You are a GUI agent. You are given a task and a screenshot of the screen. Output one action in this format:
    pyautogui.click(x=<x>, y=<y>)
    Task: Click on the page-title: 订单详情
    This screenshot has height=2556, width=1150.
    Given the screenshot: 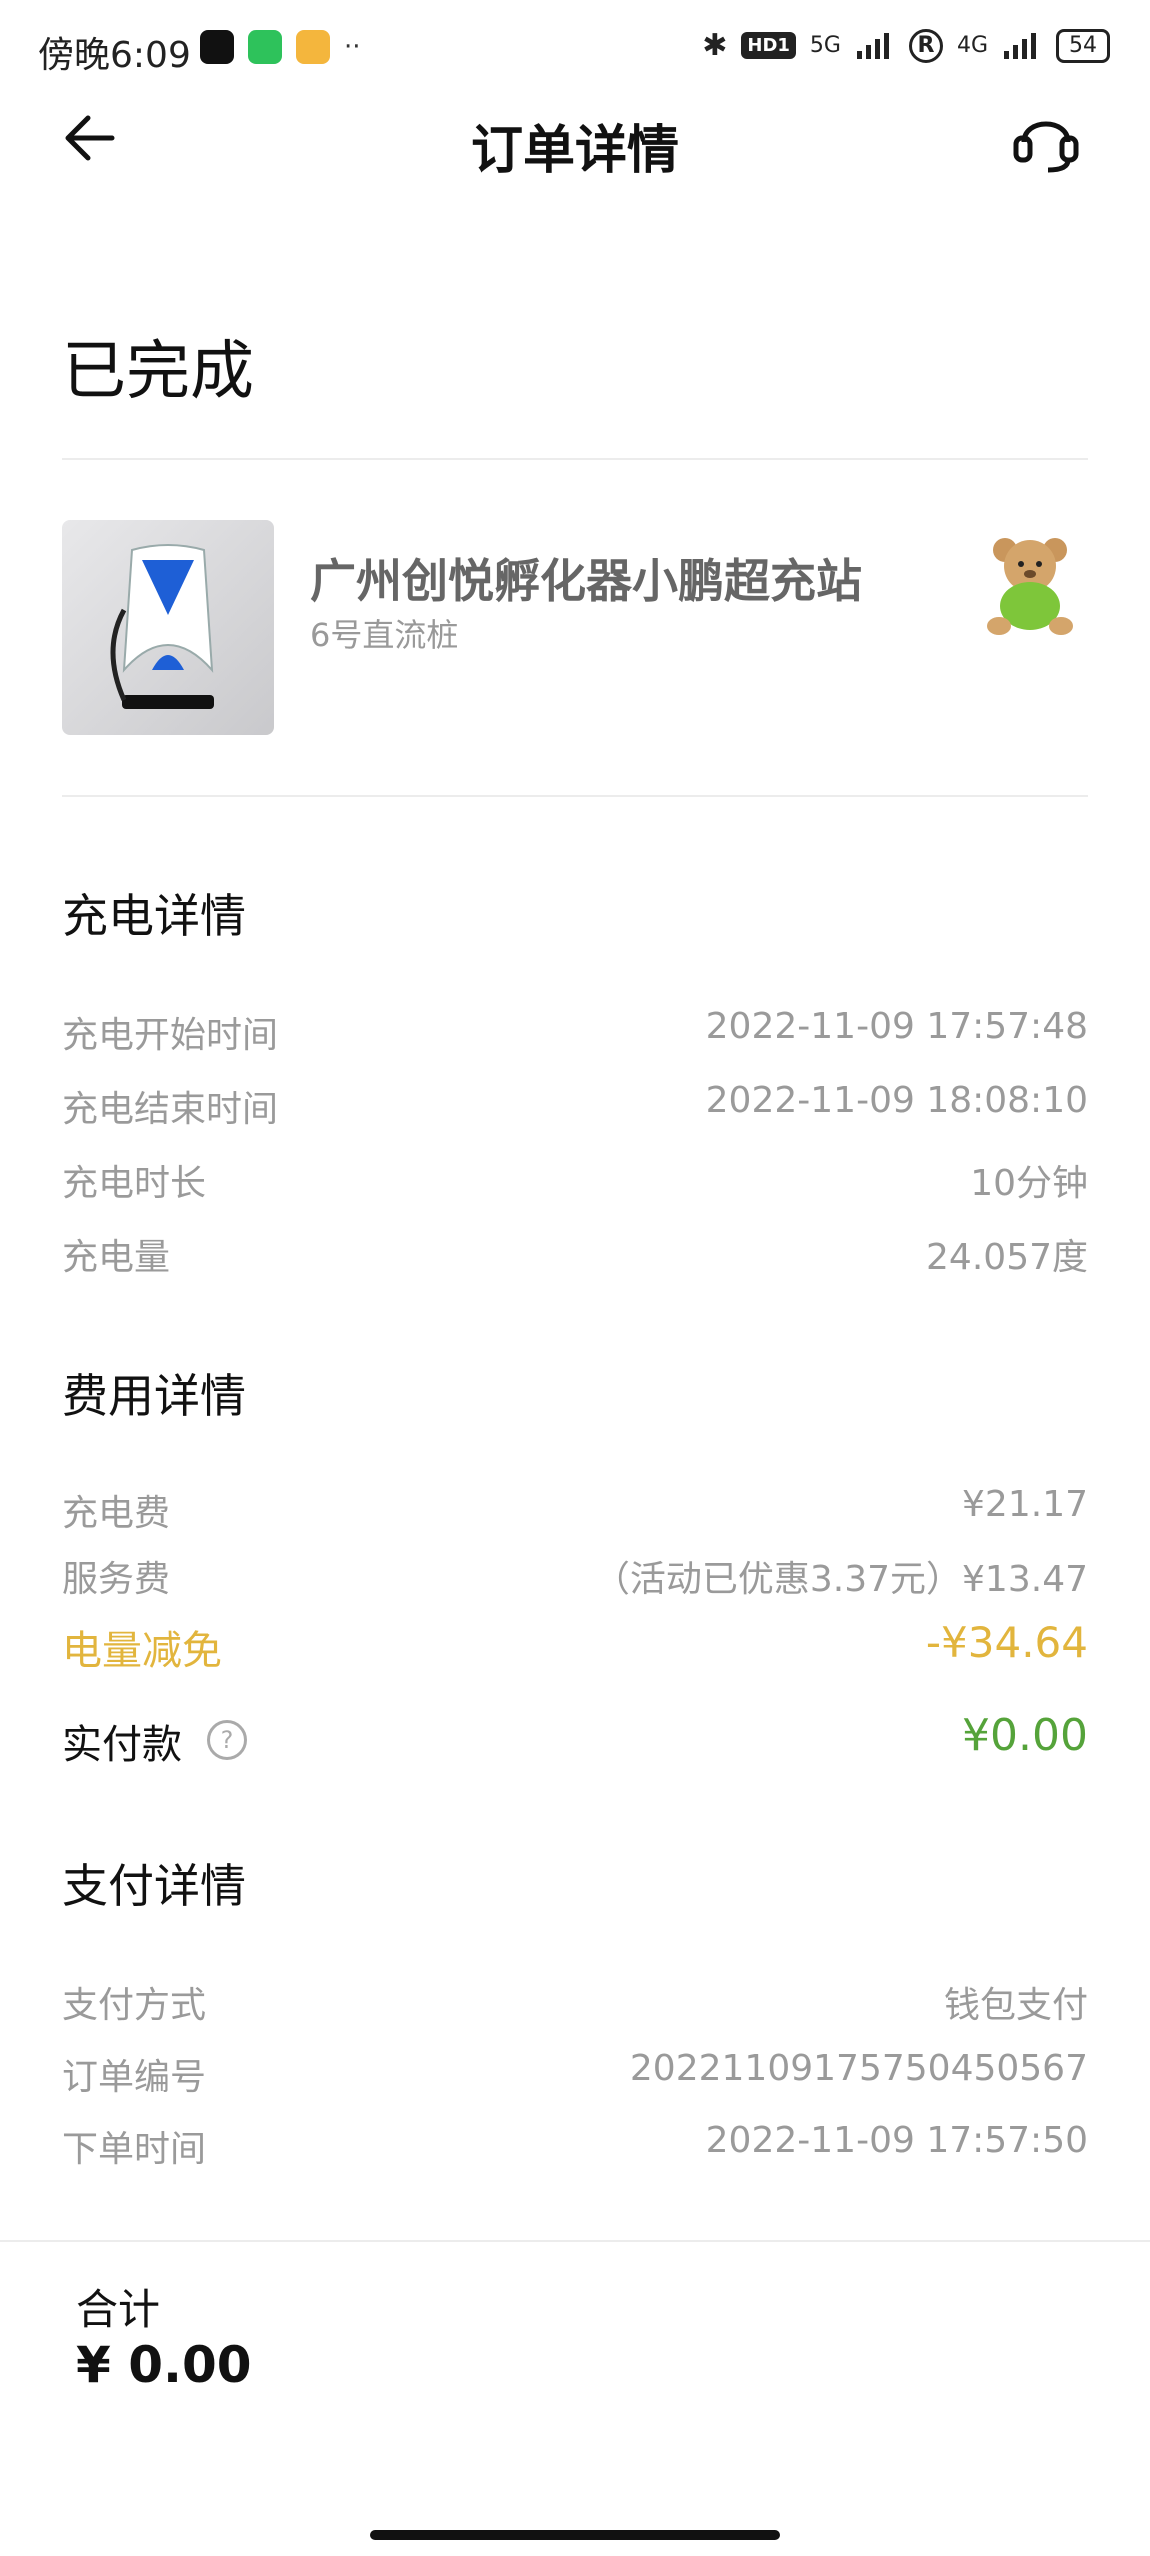 What is the action you would take?
    pyautogui.click(x=574, y=151)
    